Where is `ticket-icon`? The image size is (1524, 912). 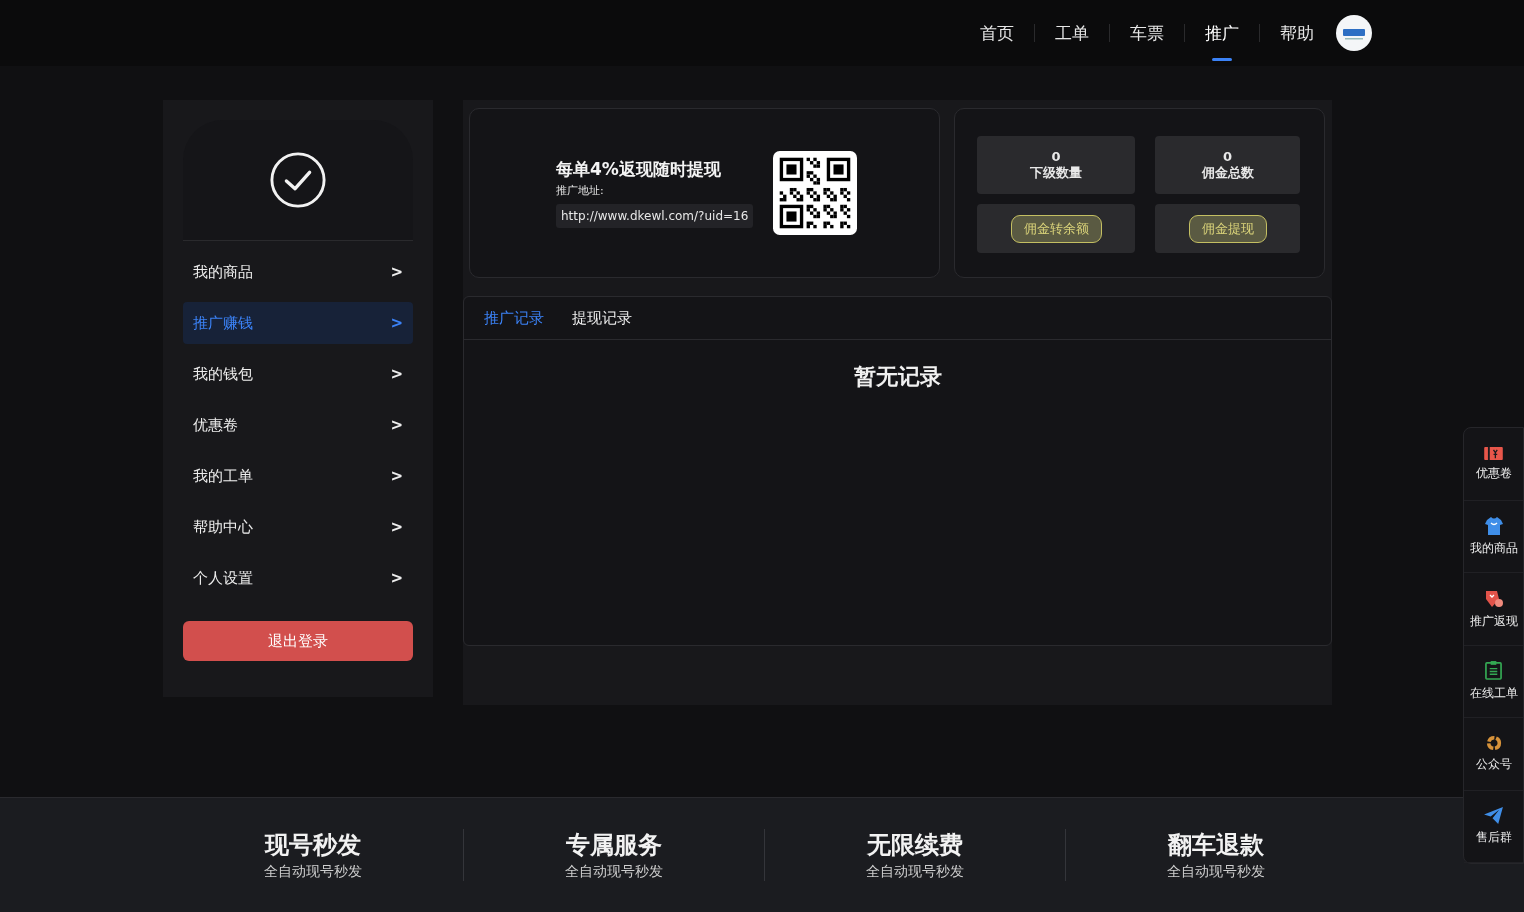
ticket-icon is located at coordinates (1493, 453).